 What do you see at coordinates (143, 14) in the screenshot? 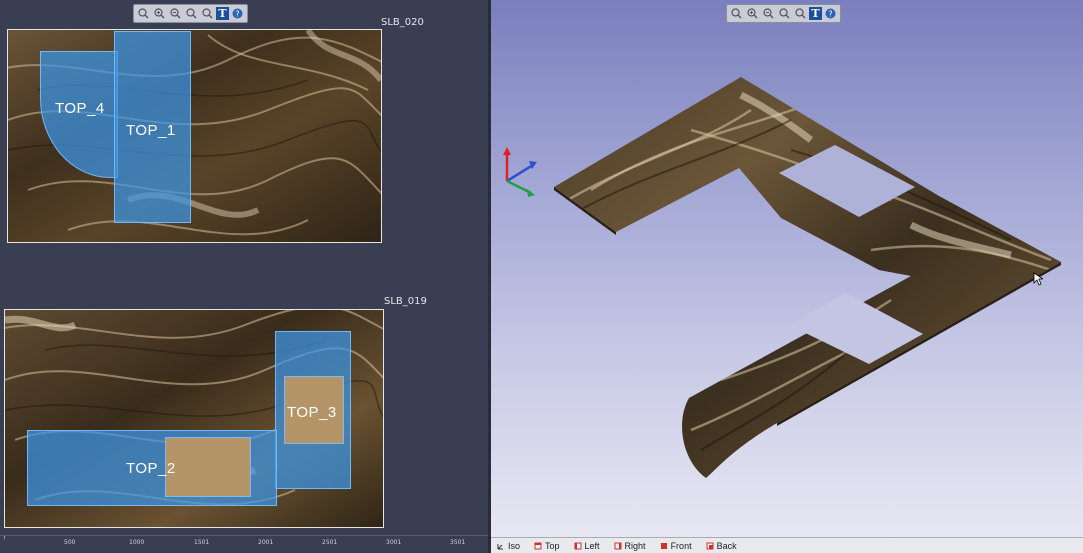
I see `zoom-window-icon` at bounding box center [143, 14].